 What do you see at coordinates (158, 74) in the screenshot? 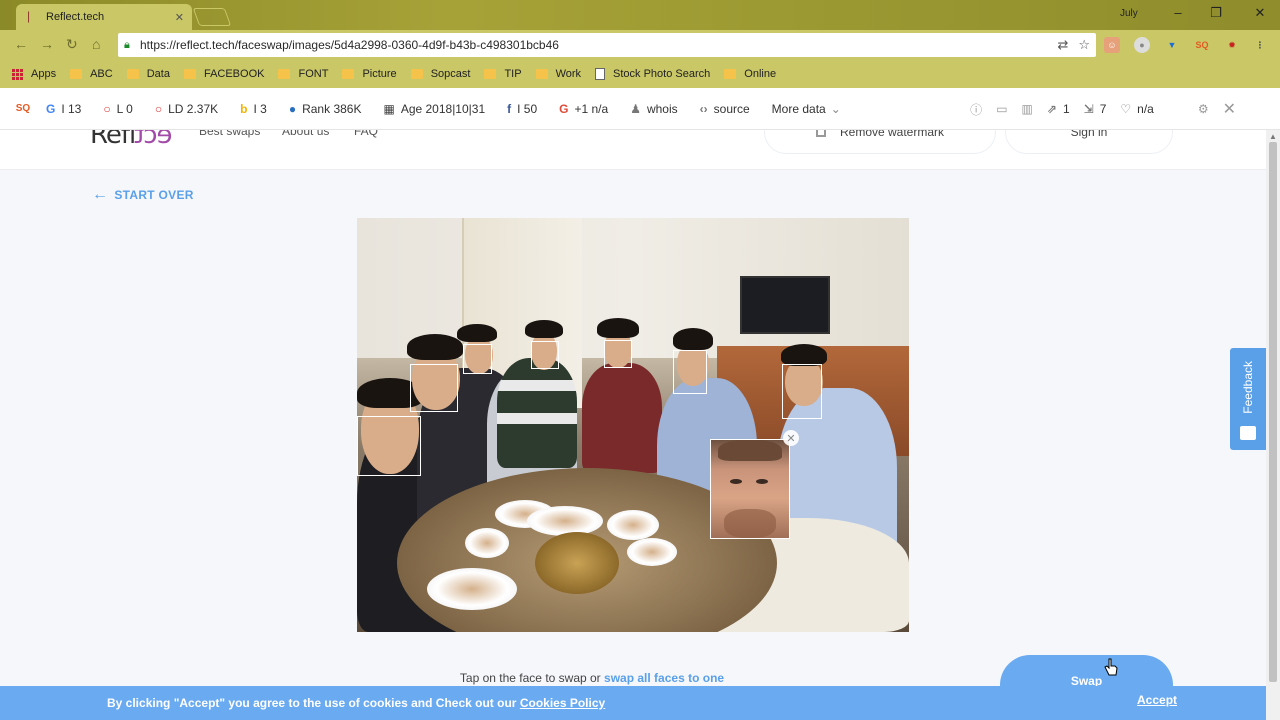
I see `bookmark-label: Data` at bounding box center [158, 74].